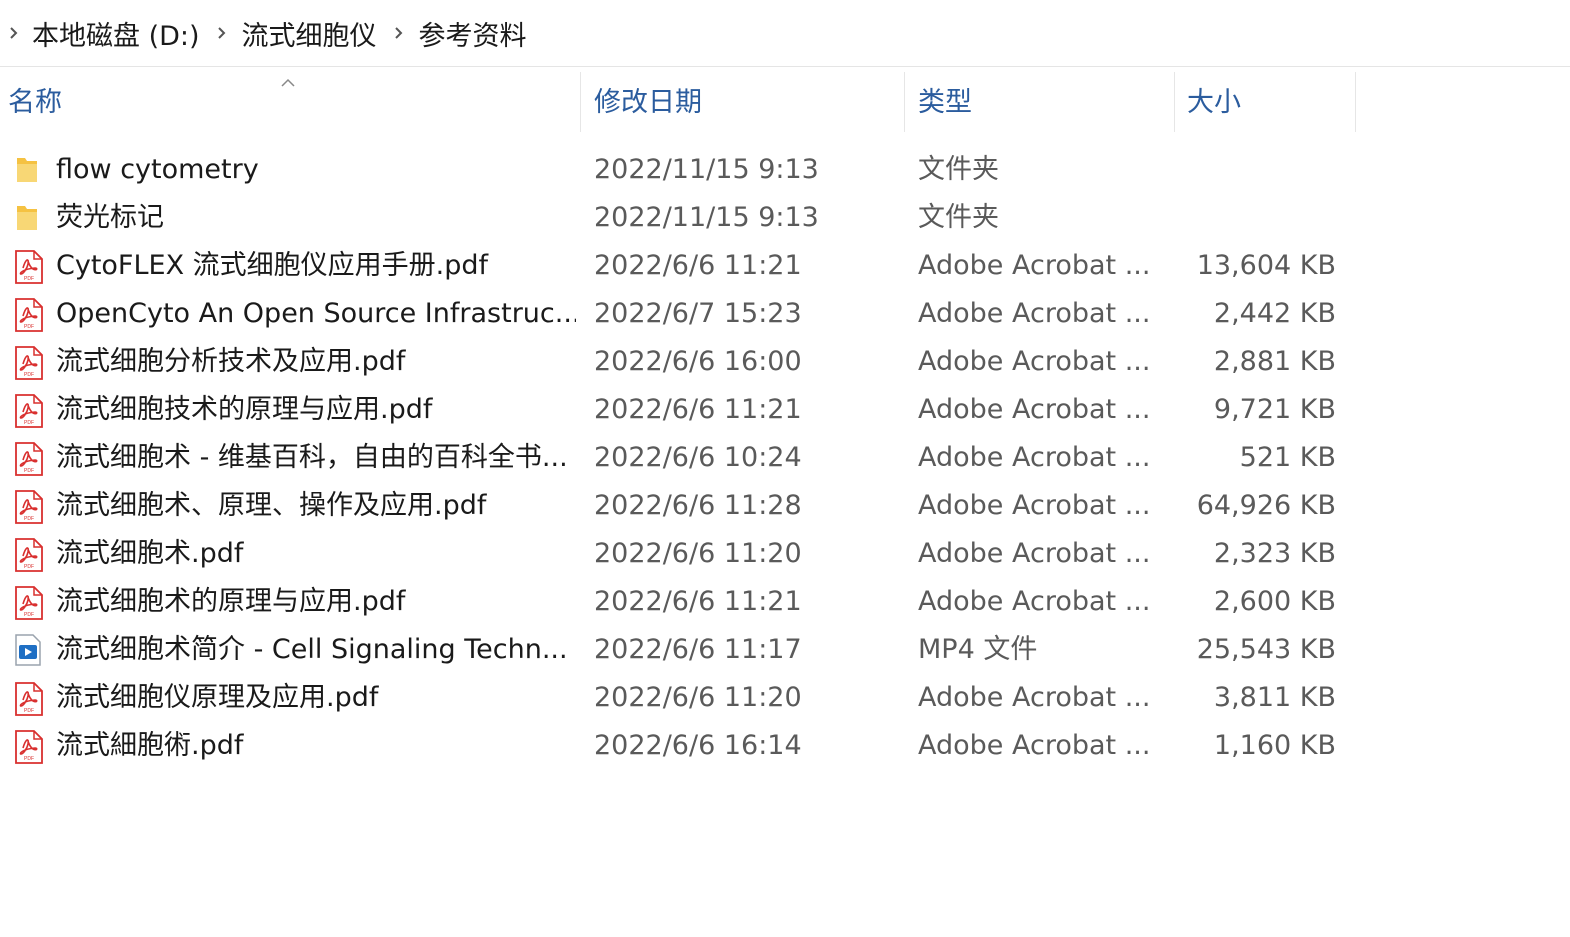  What do you see at coordinates (231, 361) in the screenshot?
I see `file-name: 流式细胞分析技术及应用.pdf` at bounding box center [231, 361].